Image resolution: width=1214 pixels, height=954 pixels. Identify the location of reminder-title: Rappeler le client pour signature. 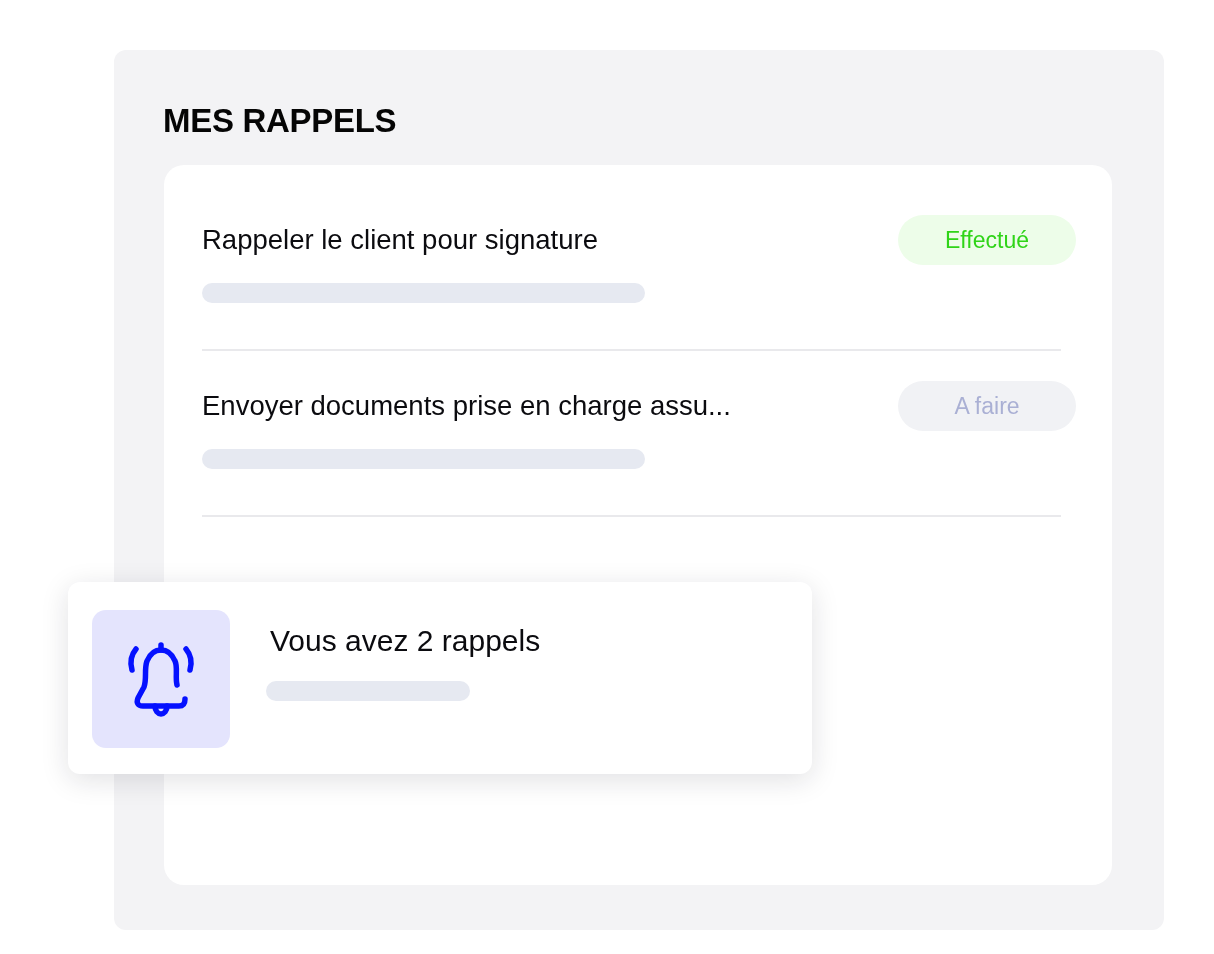
(400, 240).